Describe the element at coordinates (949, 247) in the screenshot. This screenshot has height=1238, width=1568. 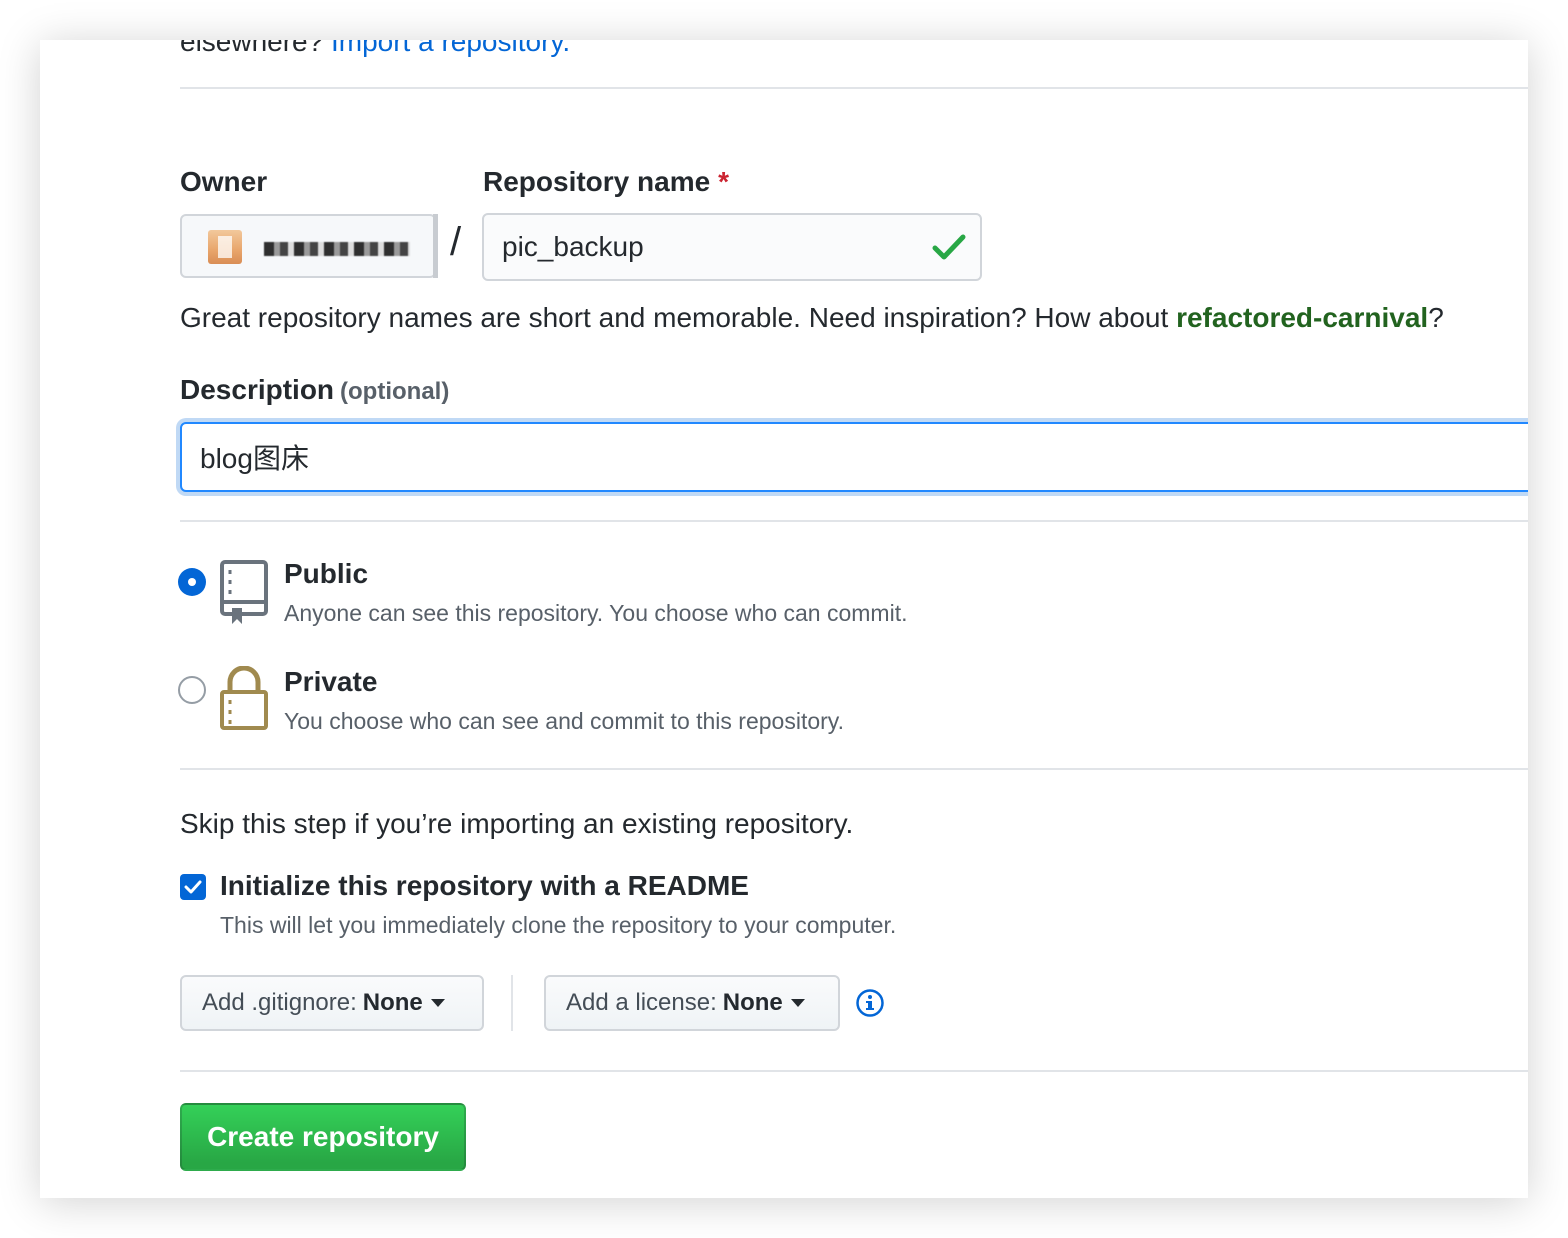
I see `check-icon` at that location.